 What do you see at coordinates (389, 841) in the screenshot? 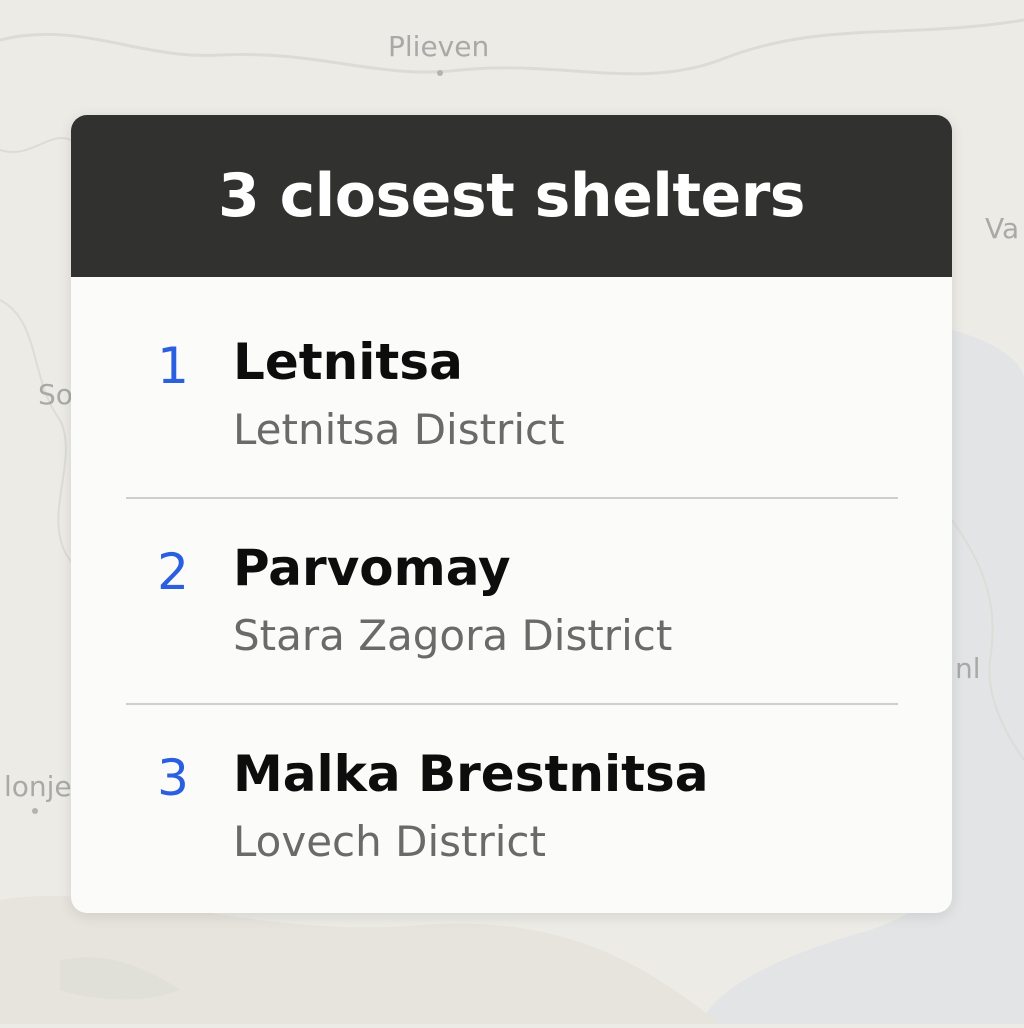
I see `shelter-district: Lovech District` at bounding box center [389, 841].